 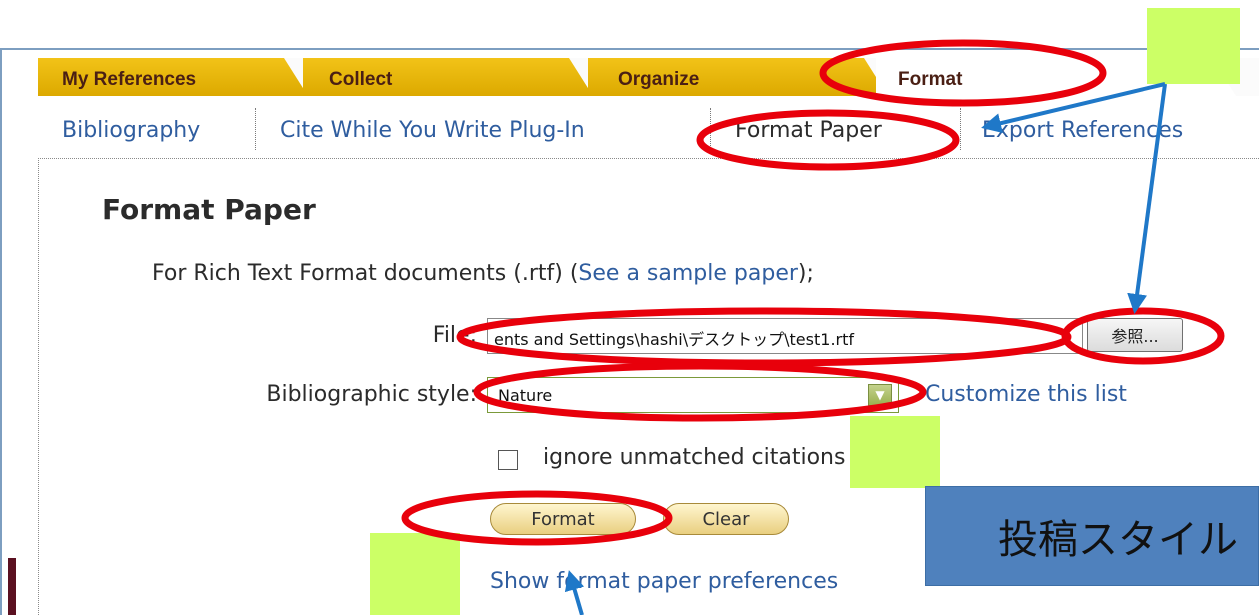 What do you see at coordinates (694, 457) in the screenshot?
I see `ignore-unmatched-label: ignore unmatched citations` at bounding box center [694, 457].